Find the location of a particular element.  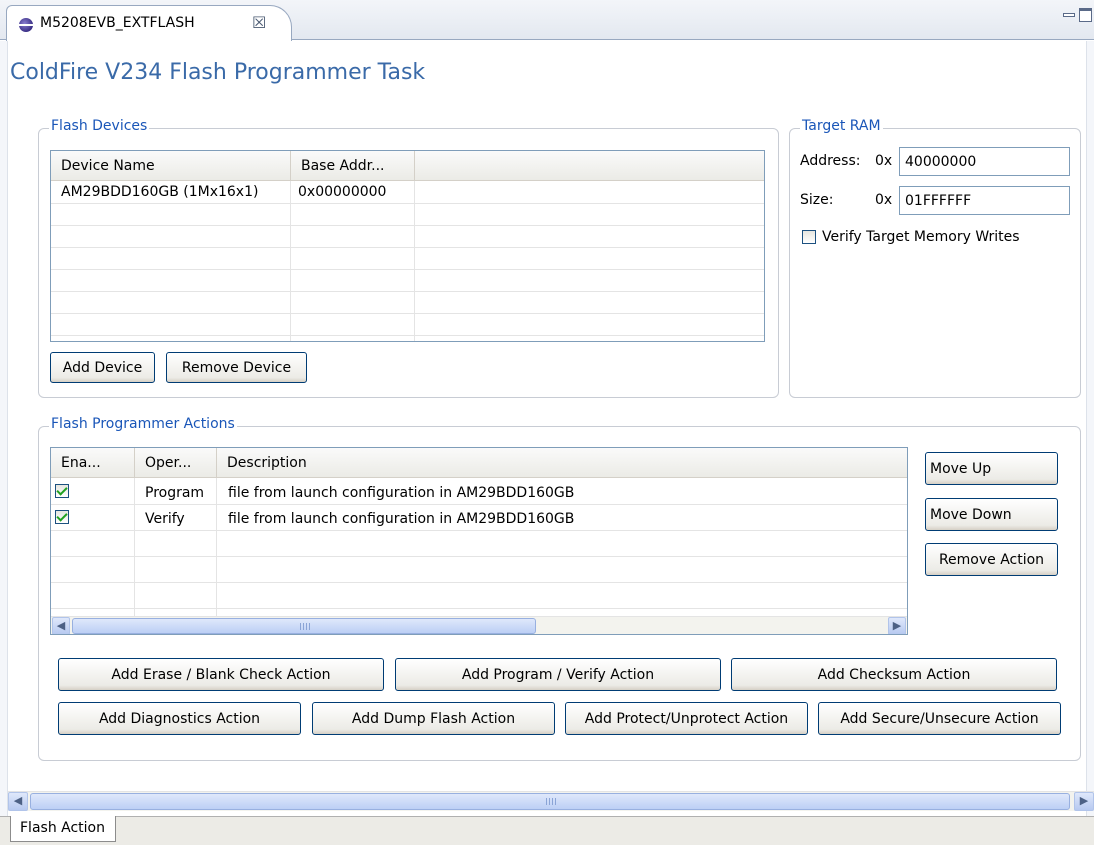

add-secure-unsecure-action-button: Add Secure/Unsecure Action is located at coordinates (939, 718).